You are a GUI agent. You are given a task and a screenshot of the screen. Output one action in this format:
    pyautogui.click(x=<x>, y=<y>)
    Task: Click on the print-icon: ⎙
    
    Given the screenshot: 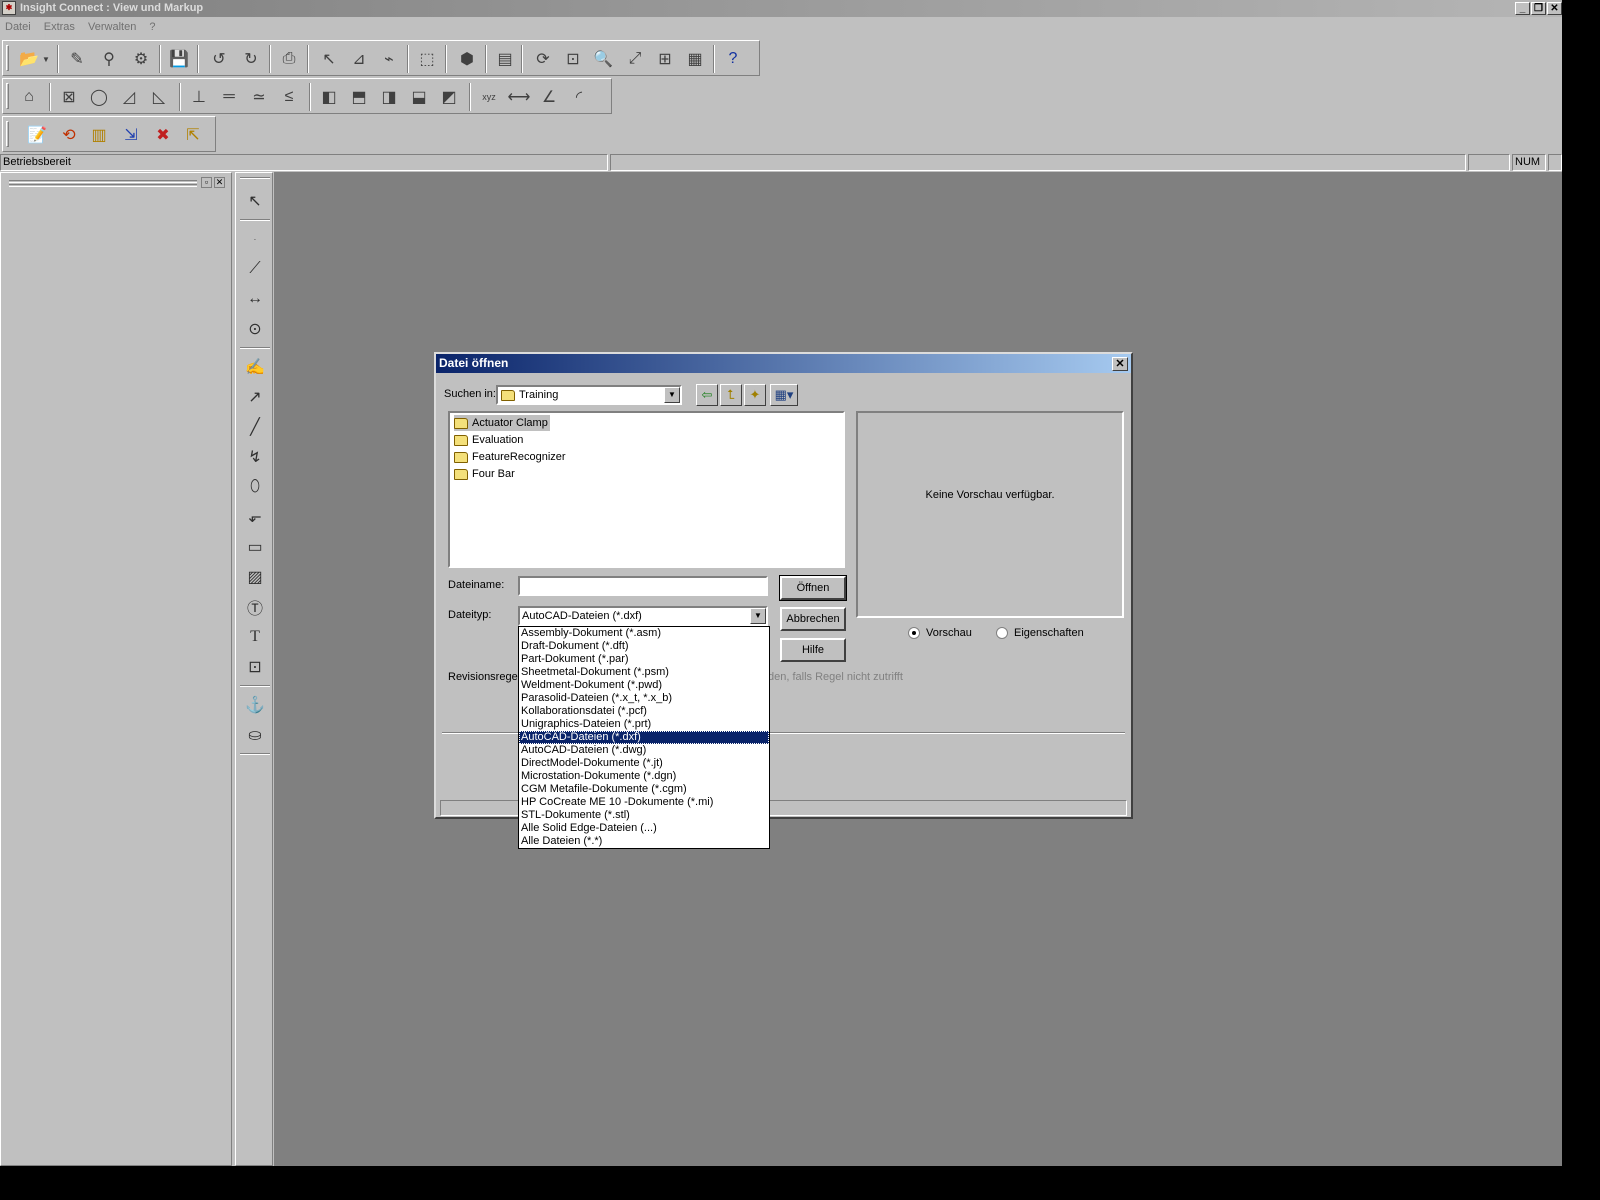 What is the action you would take?
    pyautogui.click(x=289, y=59)
    